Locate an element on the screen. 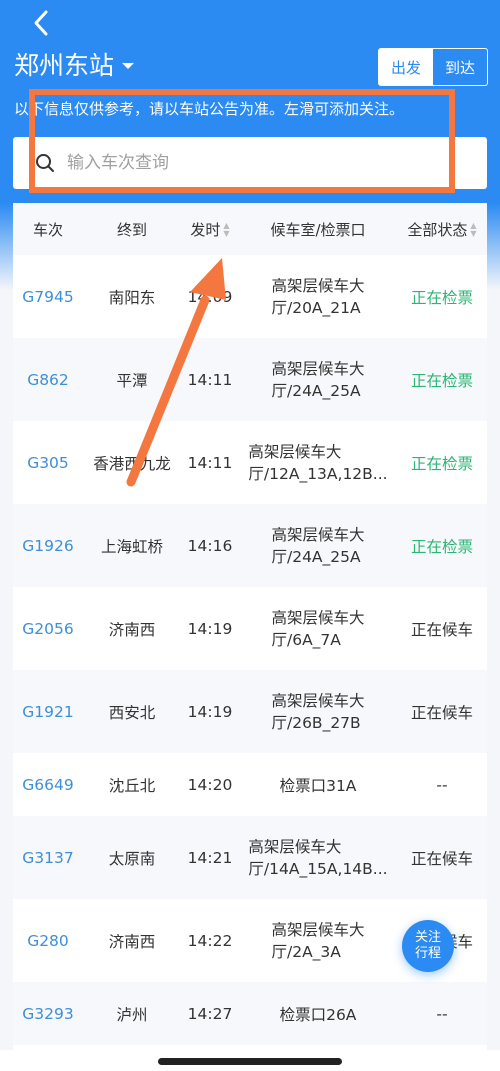 This screenshot has width=500, height=1071. hall-line2: 厅/2A_3A is located at coordinates (306, 951).